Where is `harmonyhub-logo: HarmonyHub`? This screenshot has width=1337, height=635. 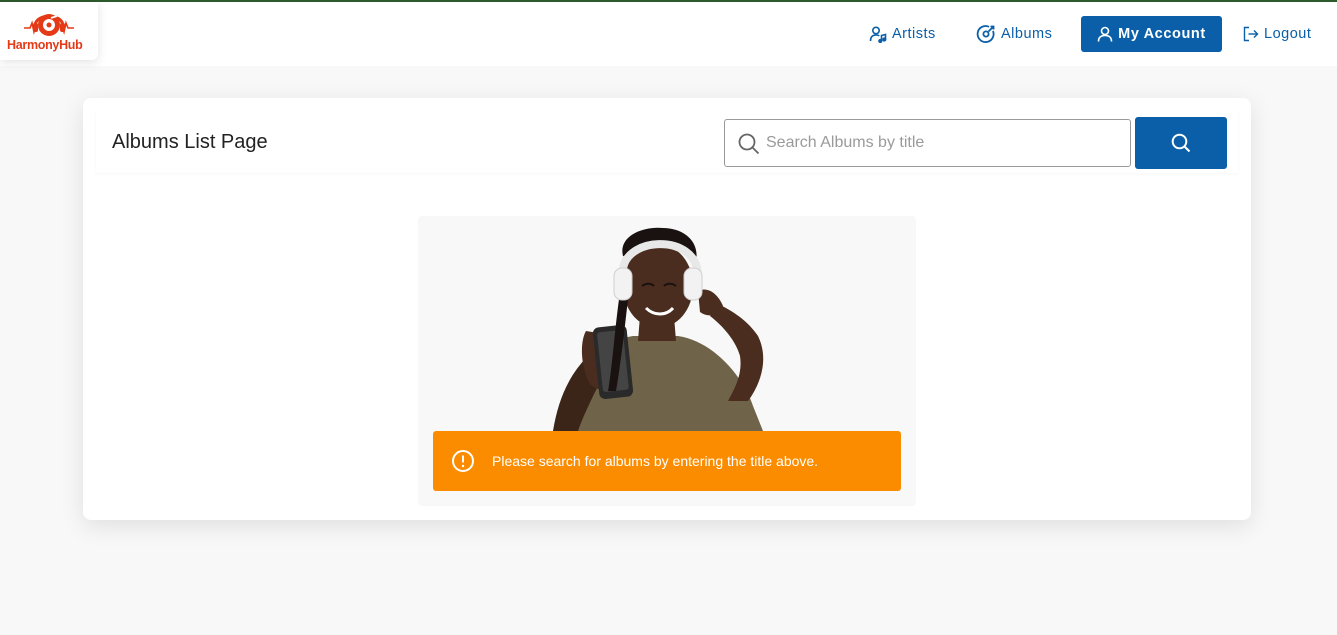 harmonyhub-logo: HarmonyHub is located at coordinates (49, 31).